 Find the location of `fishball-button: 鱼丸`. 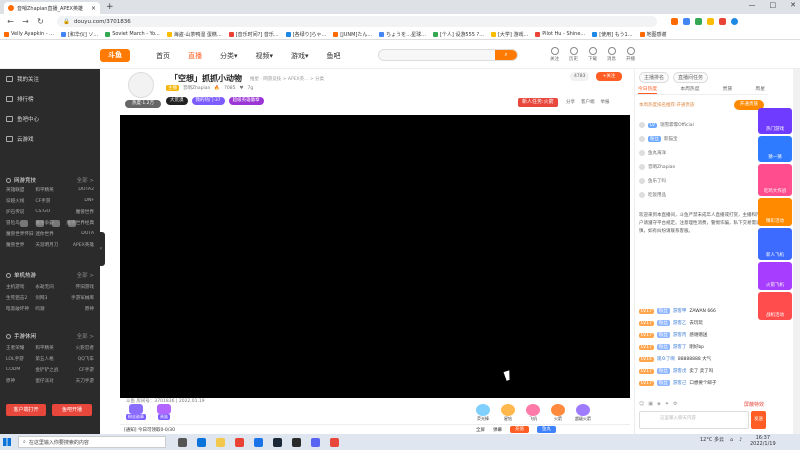

fishball-button: 鱼丸 is located at coordinates (546, 429).